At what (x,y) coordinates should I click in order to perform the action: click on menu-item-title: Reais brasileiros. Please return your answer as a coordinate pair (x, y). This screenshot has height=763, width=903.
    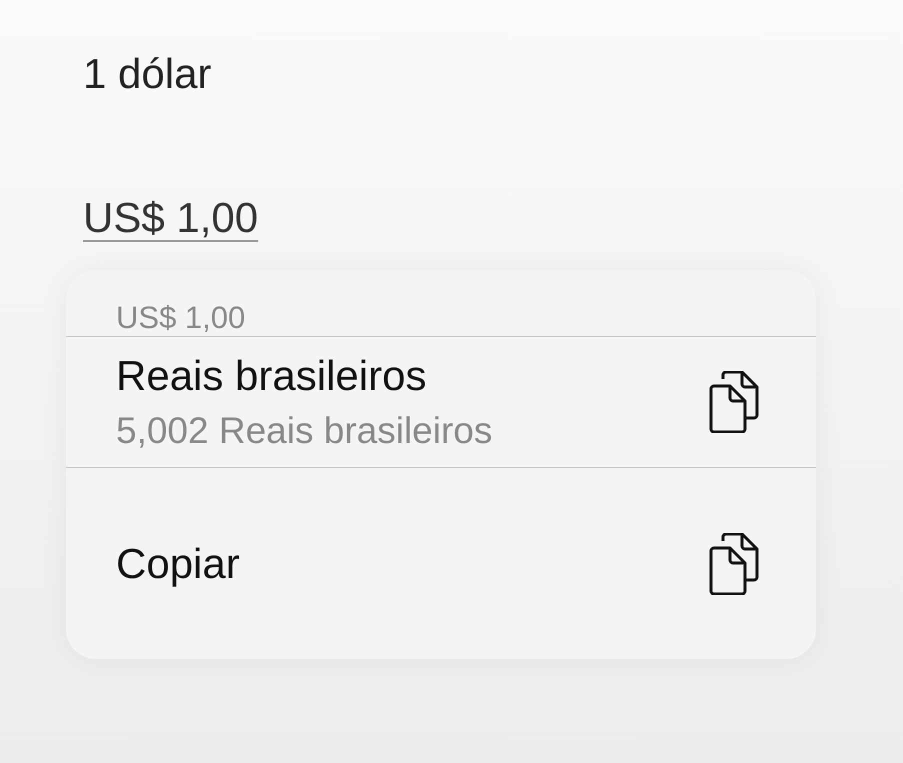
    Looking at the image, I should click on (272, 376).